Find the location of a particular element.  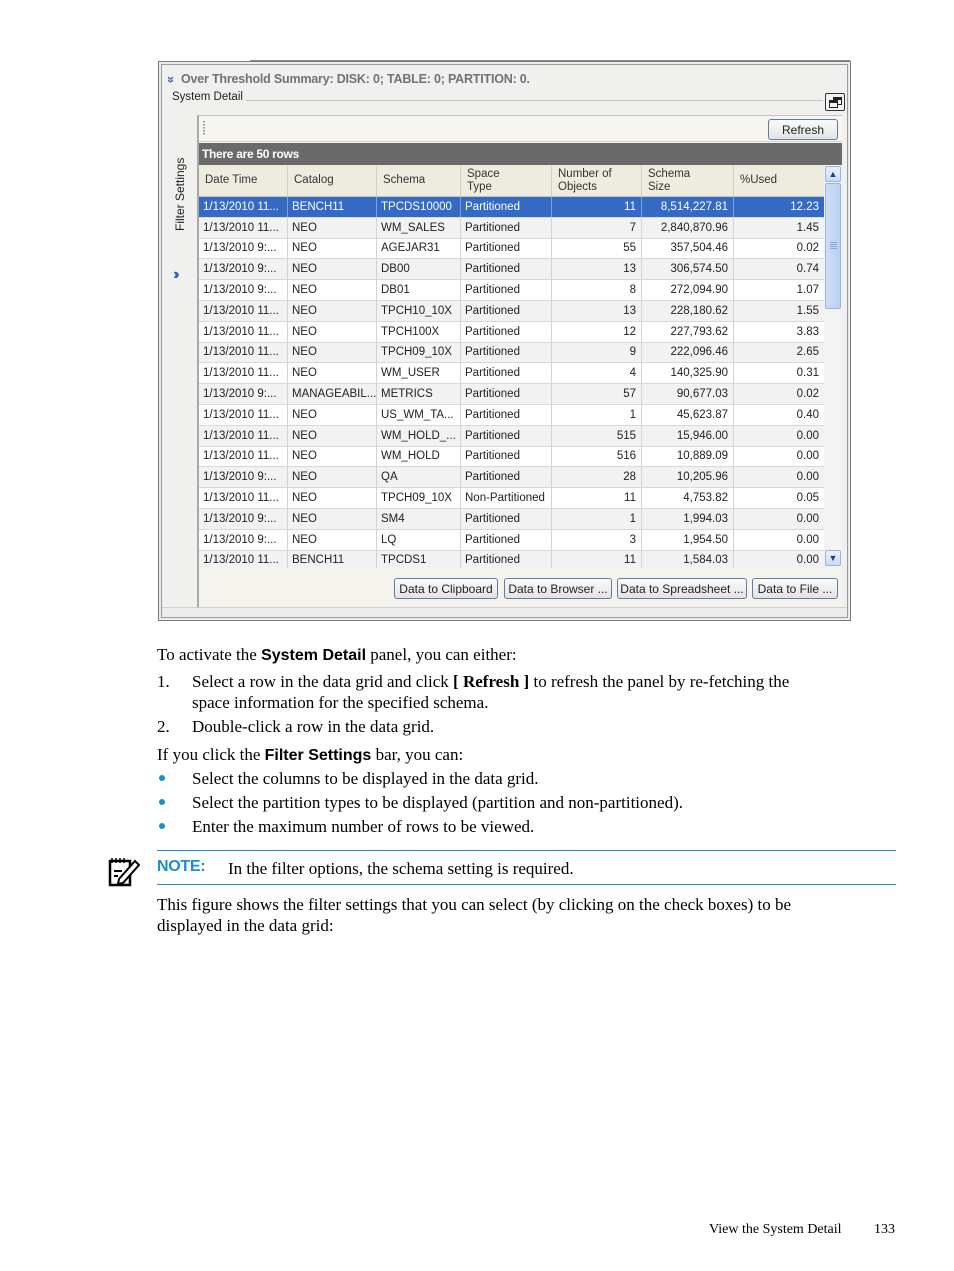

column-header: Space Type is located at coordinates (506, 180).